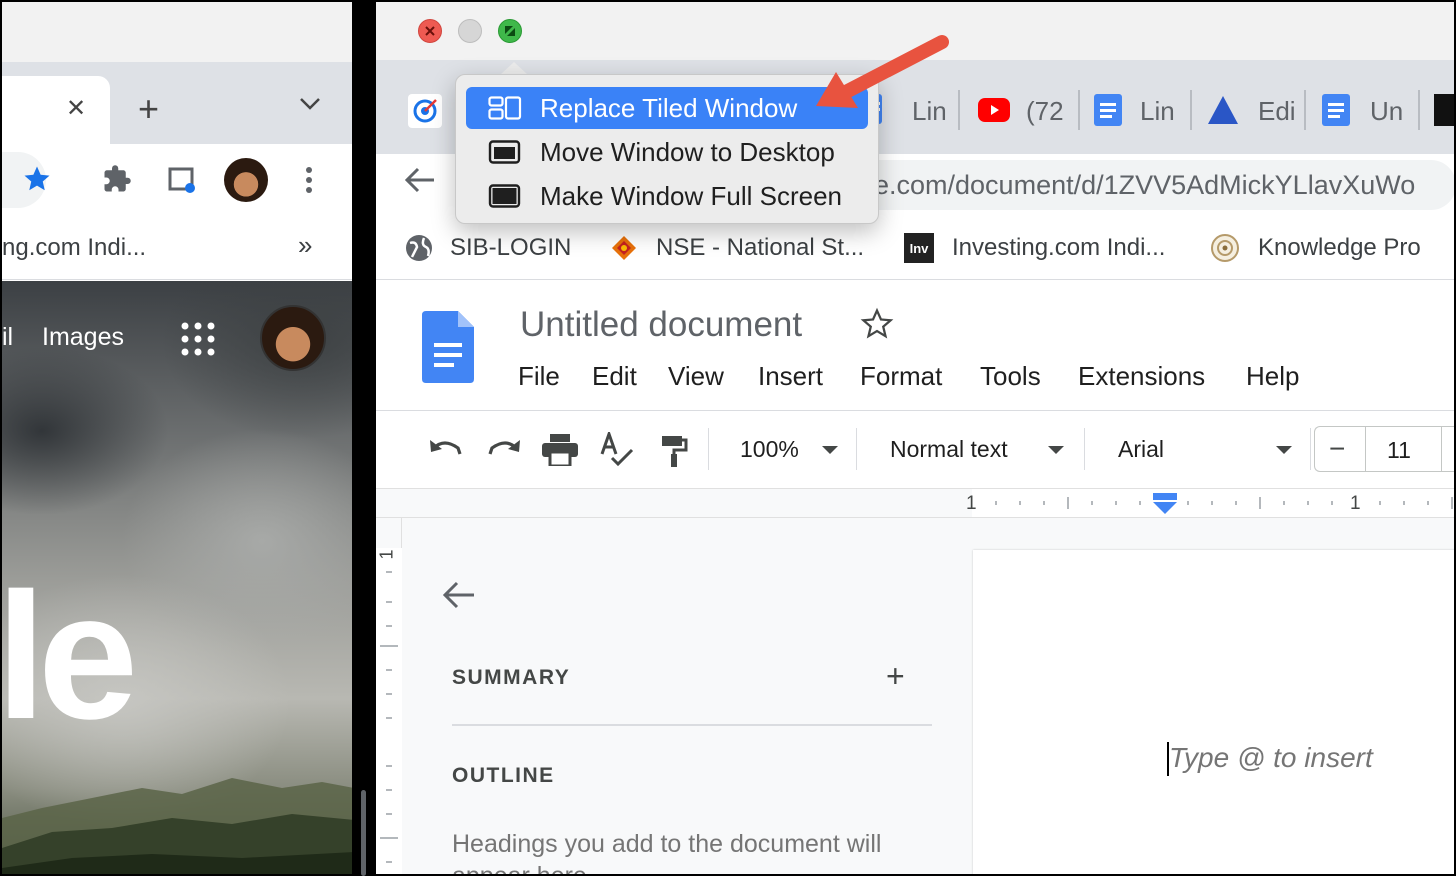 The height and width of the screenshot is (876, 1456). Describe the element at coordinates (614, 376) in the screenshot. I see `menu-edit: Edit` at that location.